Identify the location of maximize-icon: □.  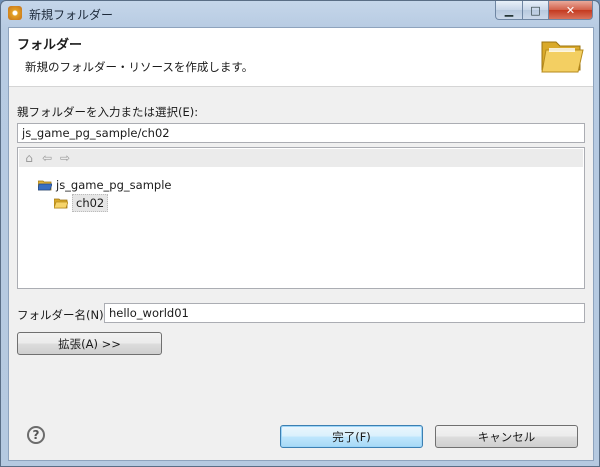
(535, 10).